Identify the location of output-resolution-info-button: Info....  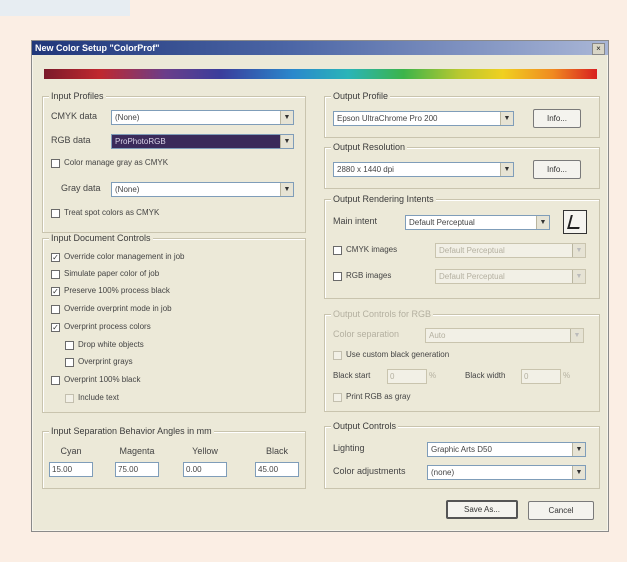
(557, 169).